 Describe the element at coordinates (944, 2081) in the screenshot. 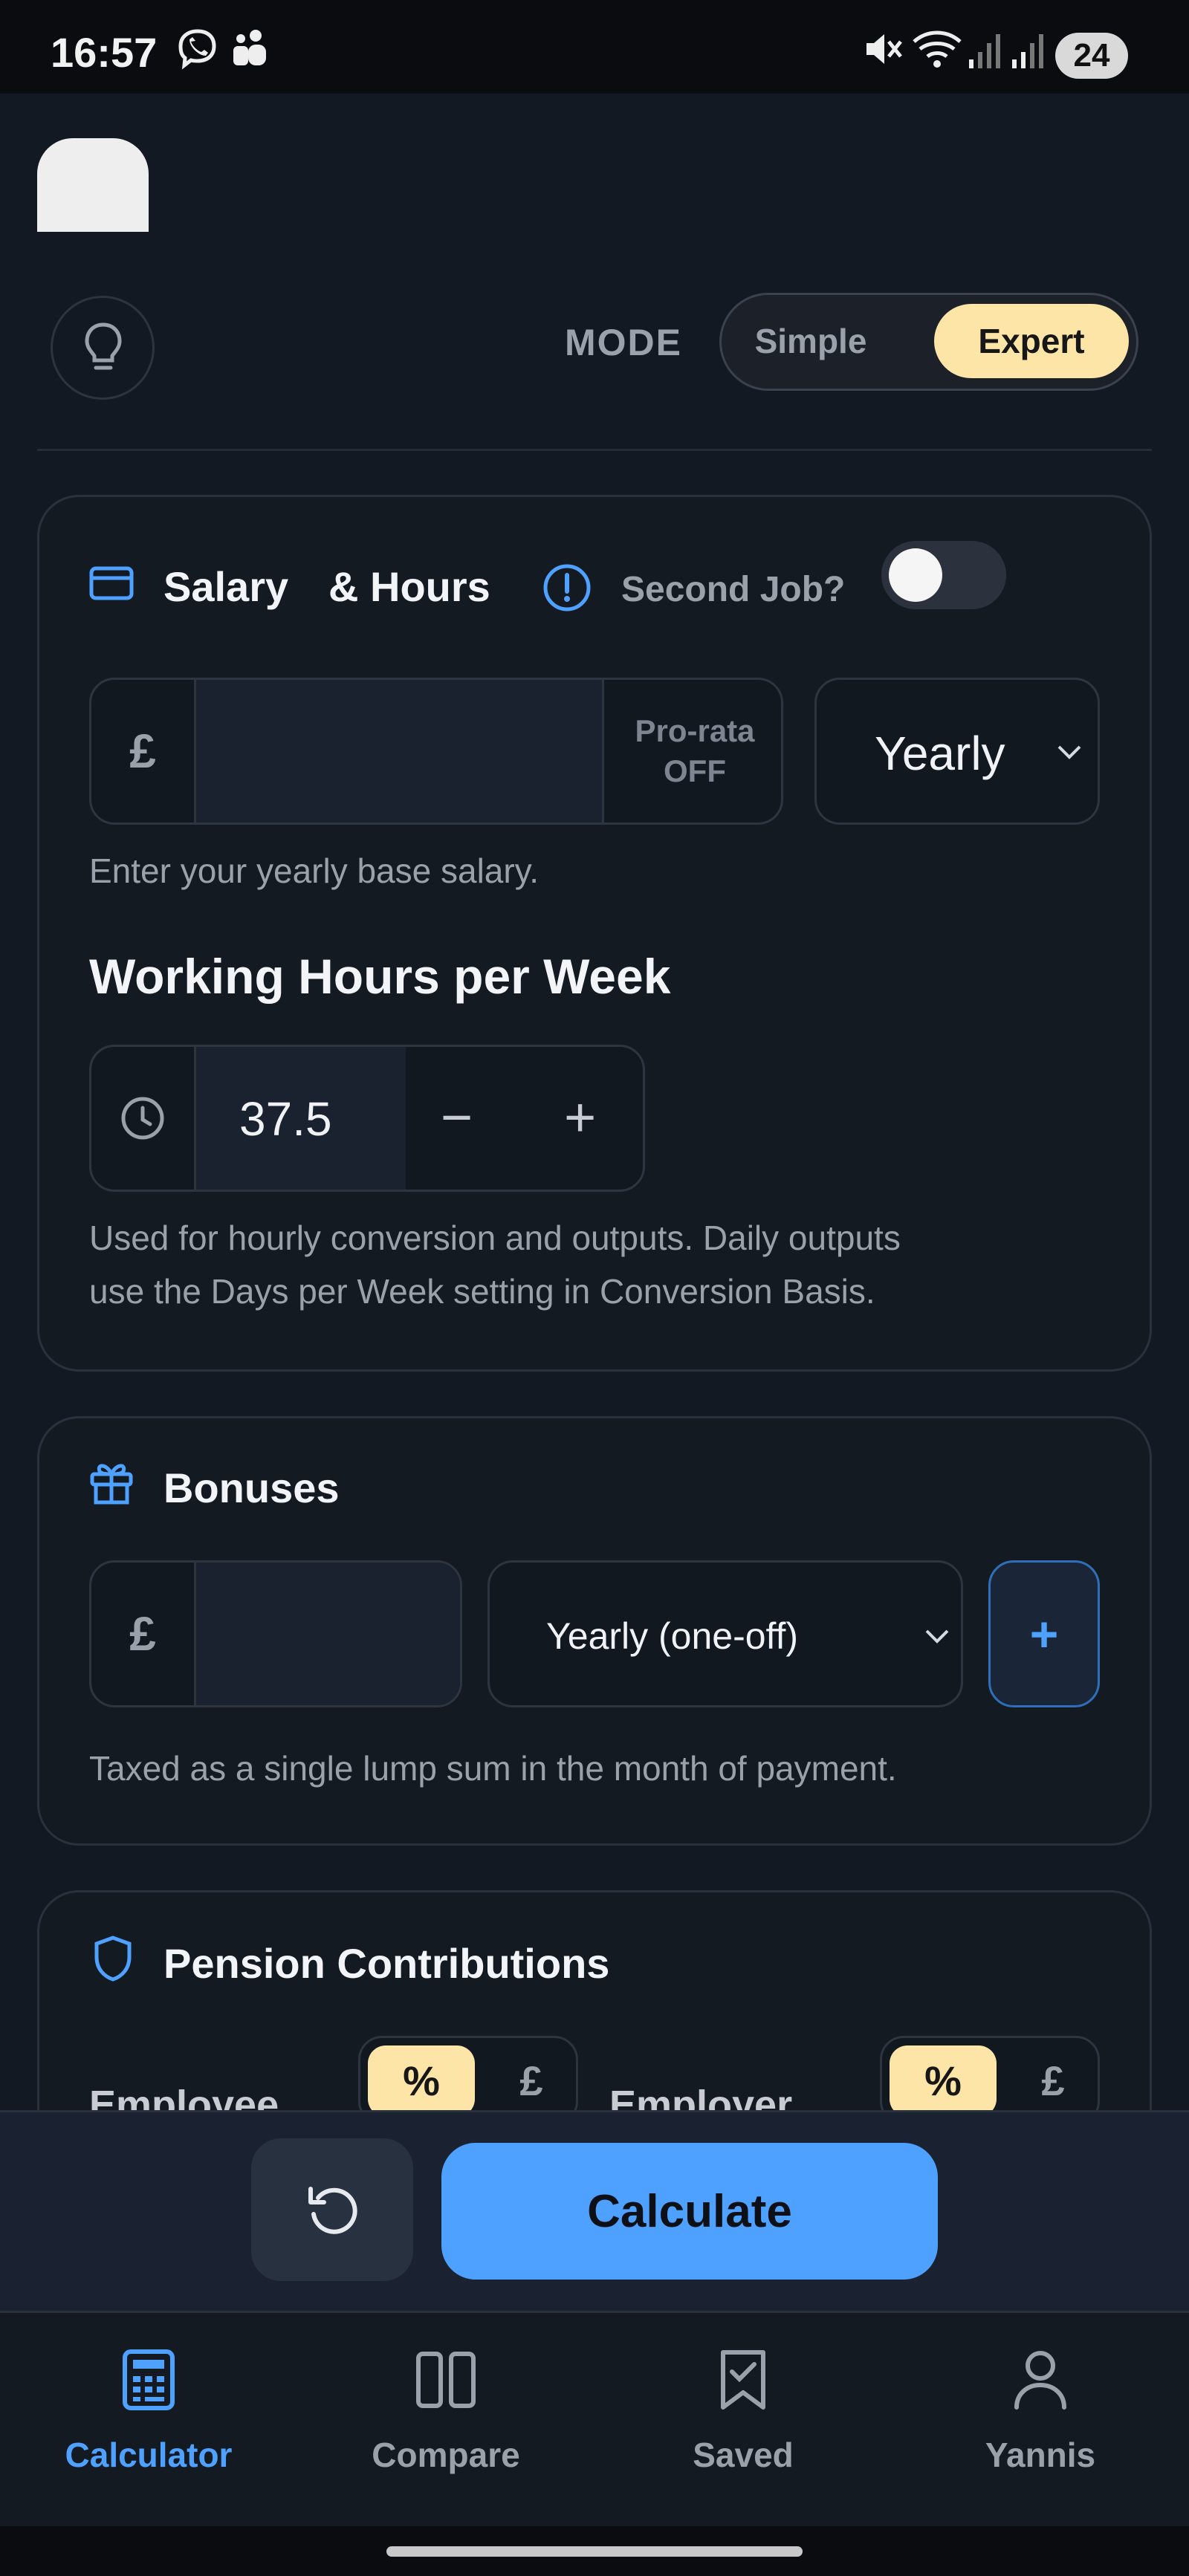

I see `employer-percent-option: %` at that location.